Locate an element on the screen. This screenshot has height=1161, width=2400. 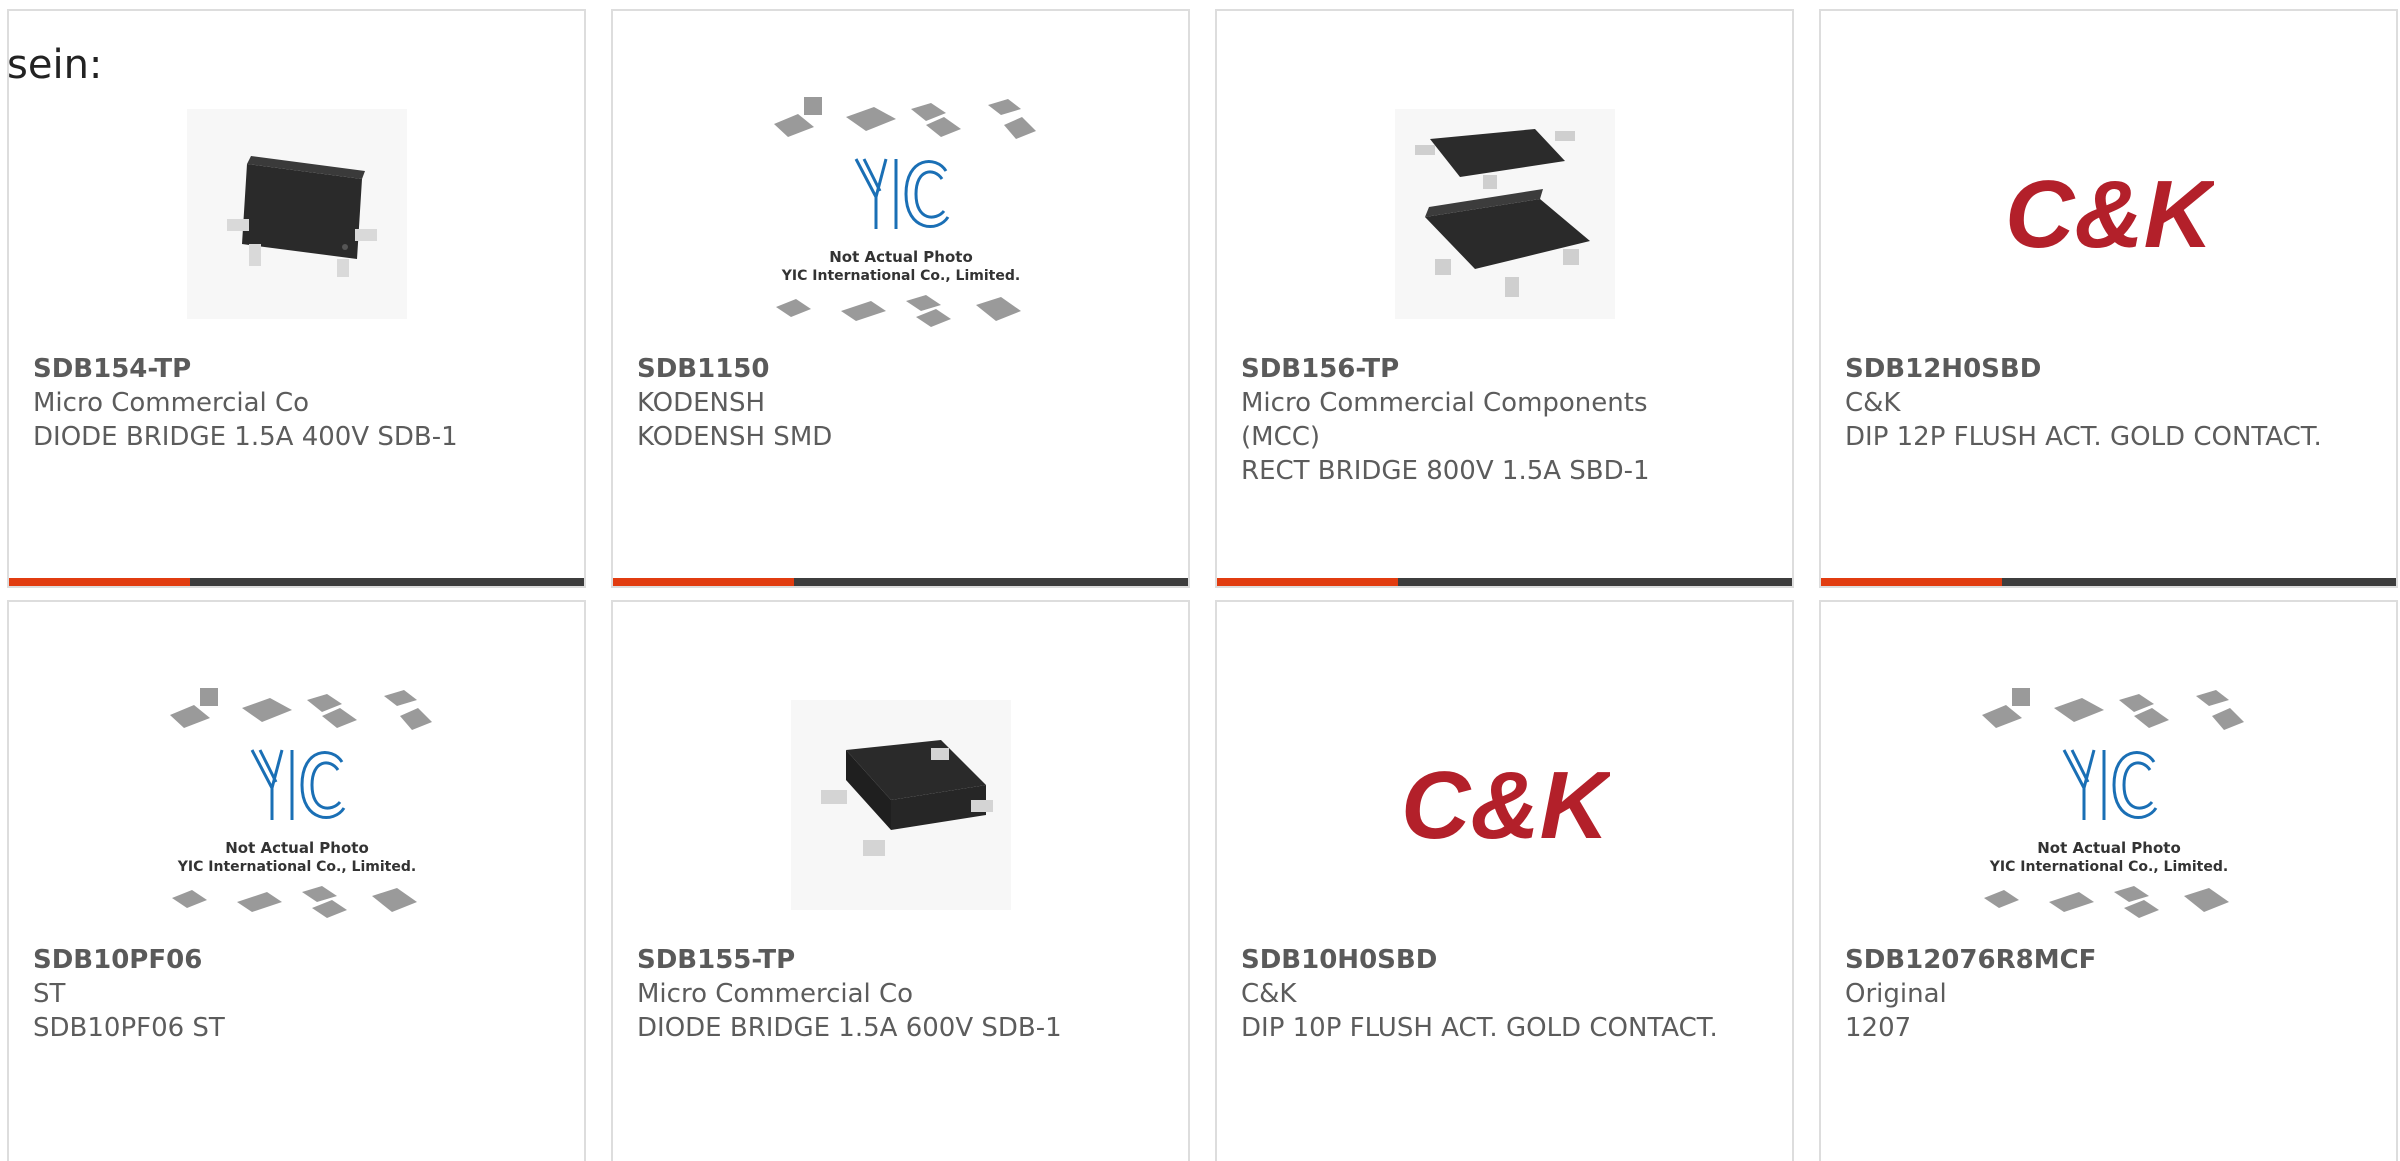
manufacturer: ST is located at coordinates (49, 994).